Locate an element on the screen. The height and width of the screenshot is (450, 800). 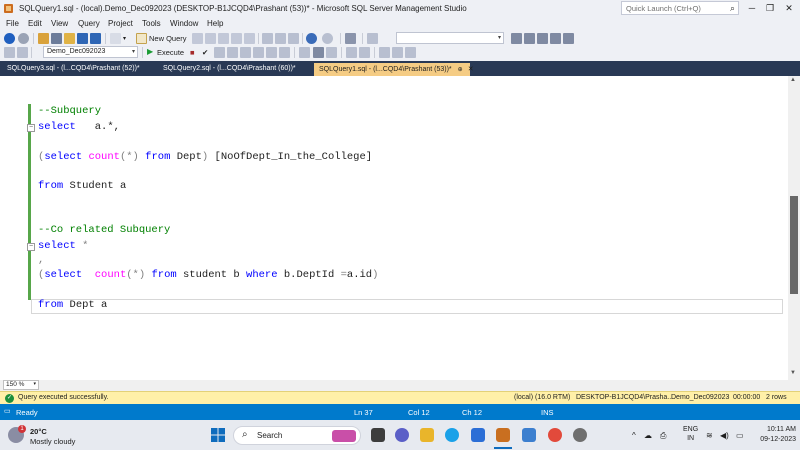
vertical-scrollbar: ▲ ▼ is located at coordinates (794, 228).